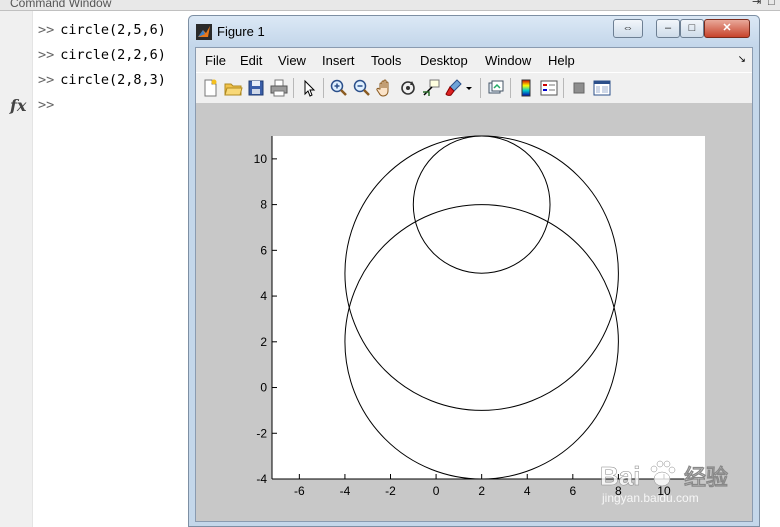  What do you see at coordinates (620, 476) in the screenshot?
I see `watermark-brand: Bai` at bounding box center [620, 476].